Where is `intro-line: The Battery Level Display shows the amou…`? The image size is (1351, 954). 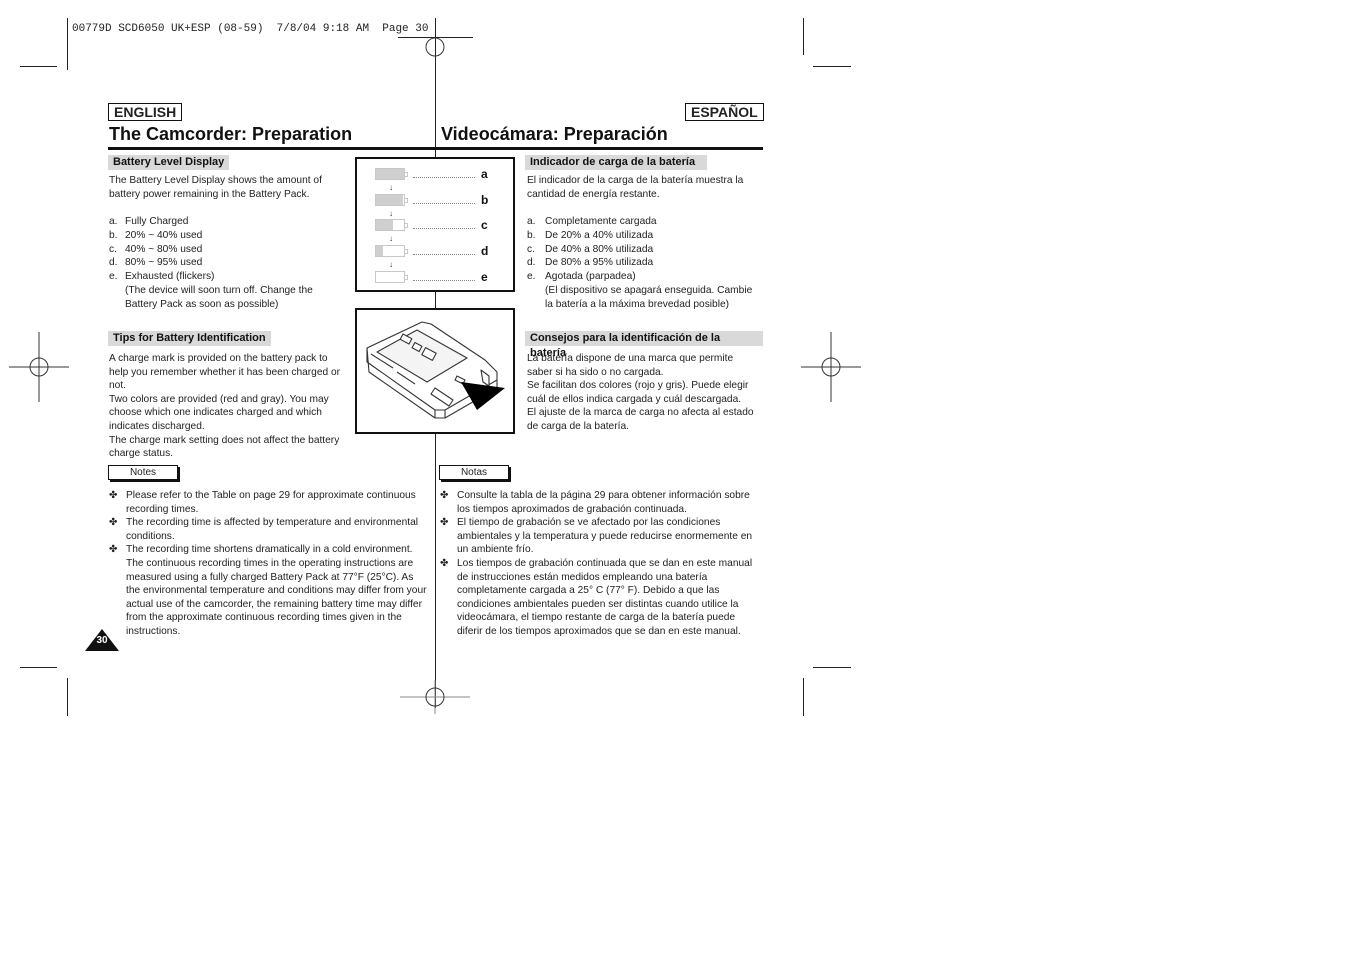 intro-line: The Battery Level Display shows the amou… is located at coordinates (215, 180).